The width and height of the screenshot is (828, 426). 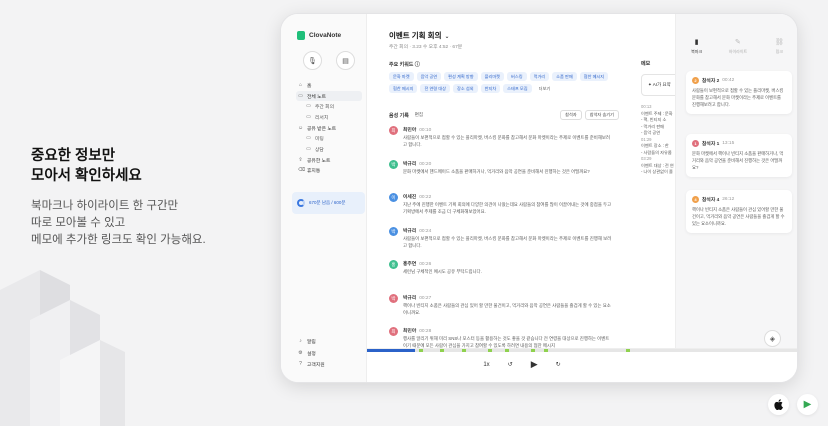 I want to click on segment-time: 00:20, so click(x=425, y=164).